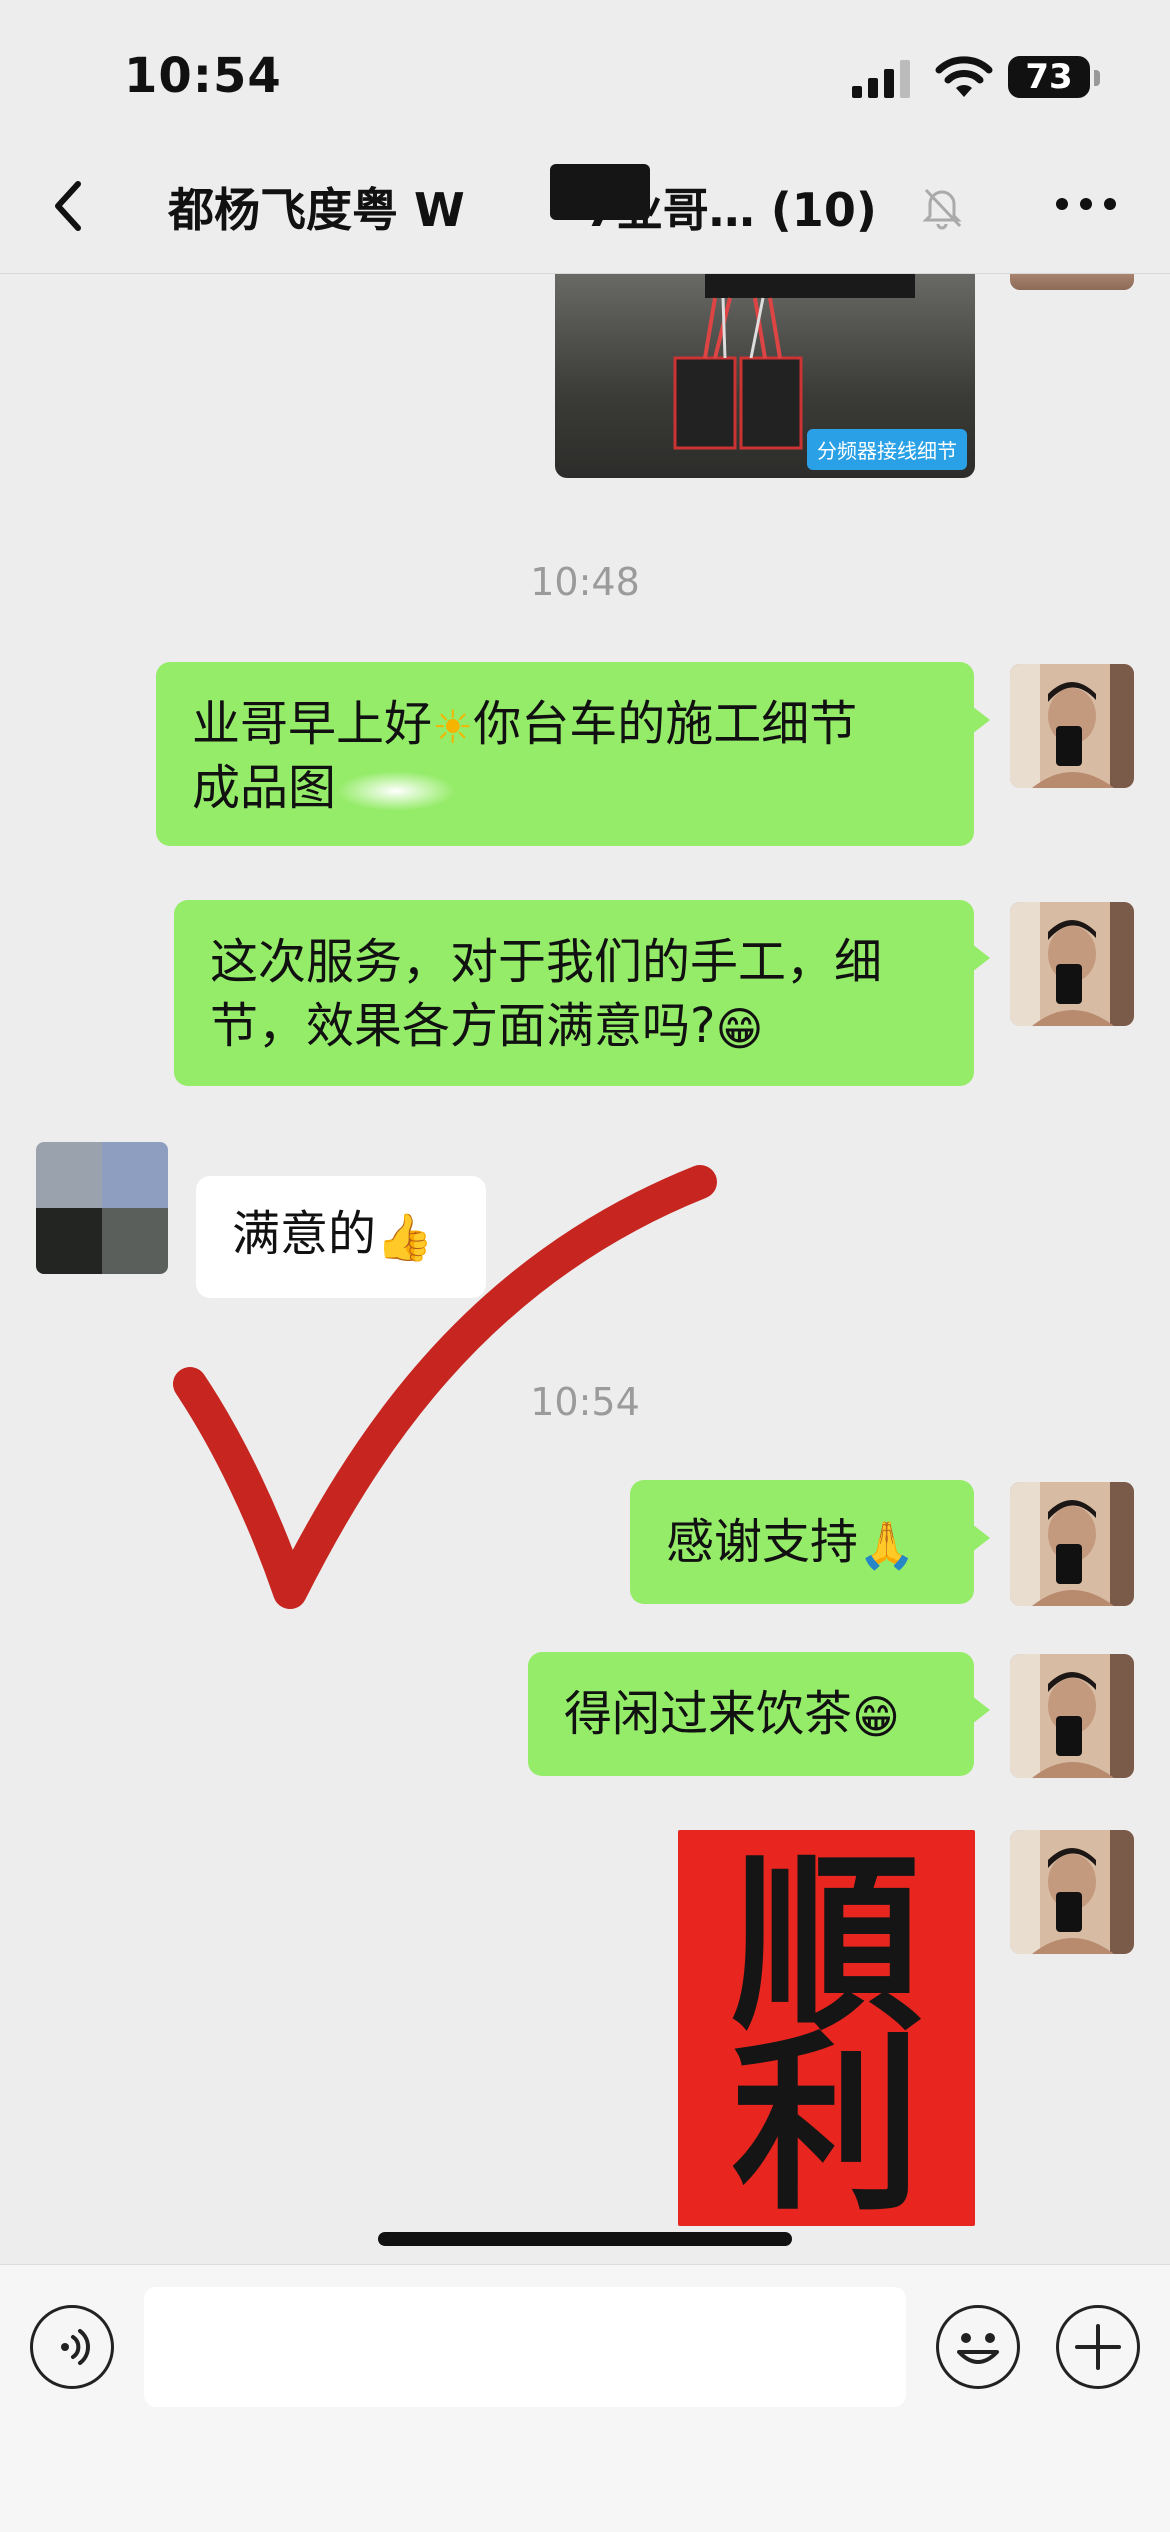  I want to click on message-text: 满意的, so click(304, 1234).